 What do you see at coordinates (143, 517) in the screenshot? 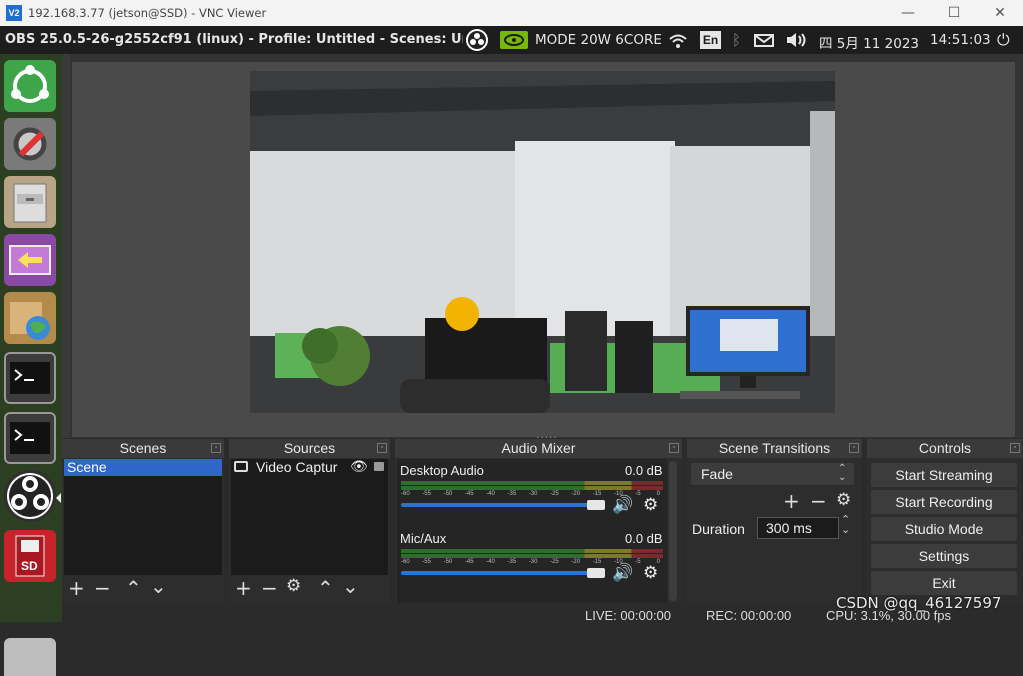
I see `scenes-list: Scene` at bounding box center [143, 517].